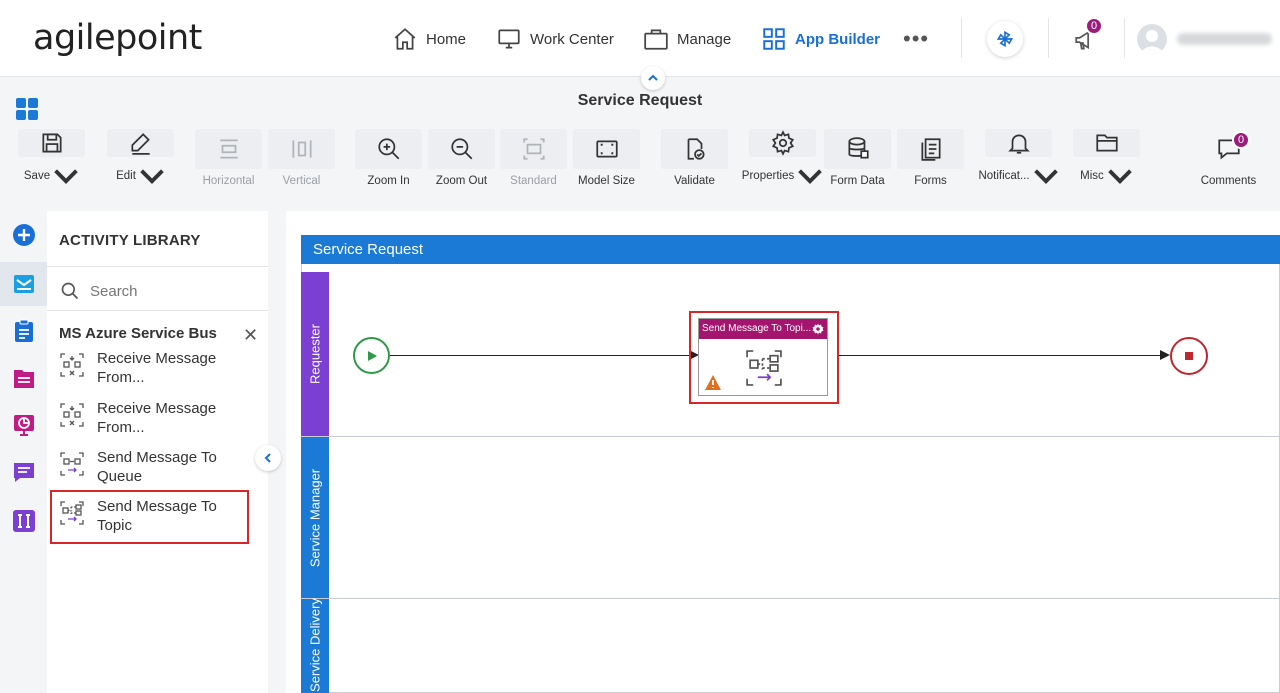  Describe the element at coordinates (837, 39) in the screenshot. I see `nav-app-builder-label: App Builder` at that location.